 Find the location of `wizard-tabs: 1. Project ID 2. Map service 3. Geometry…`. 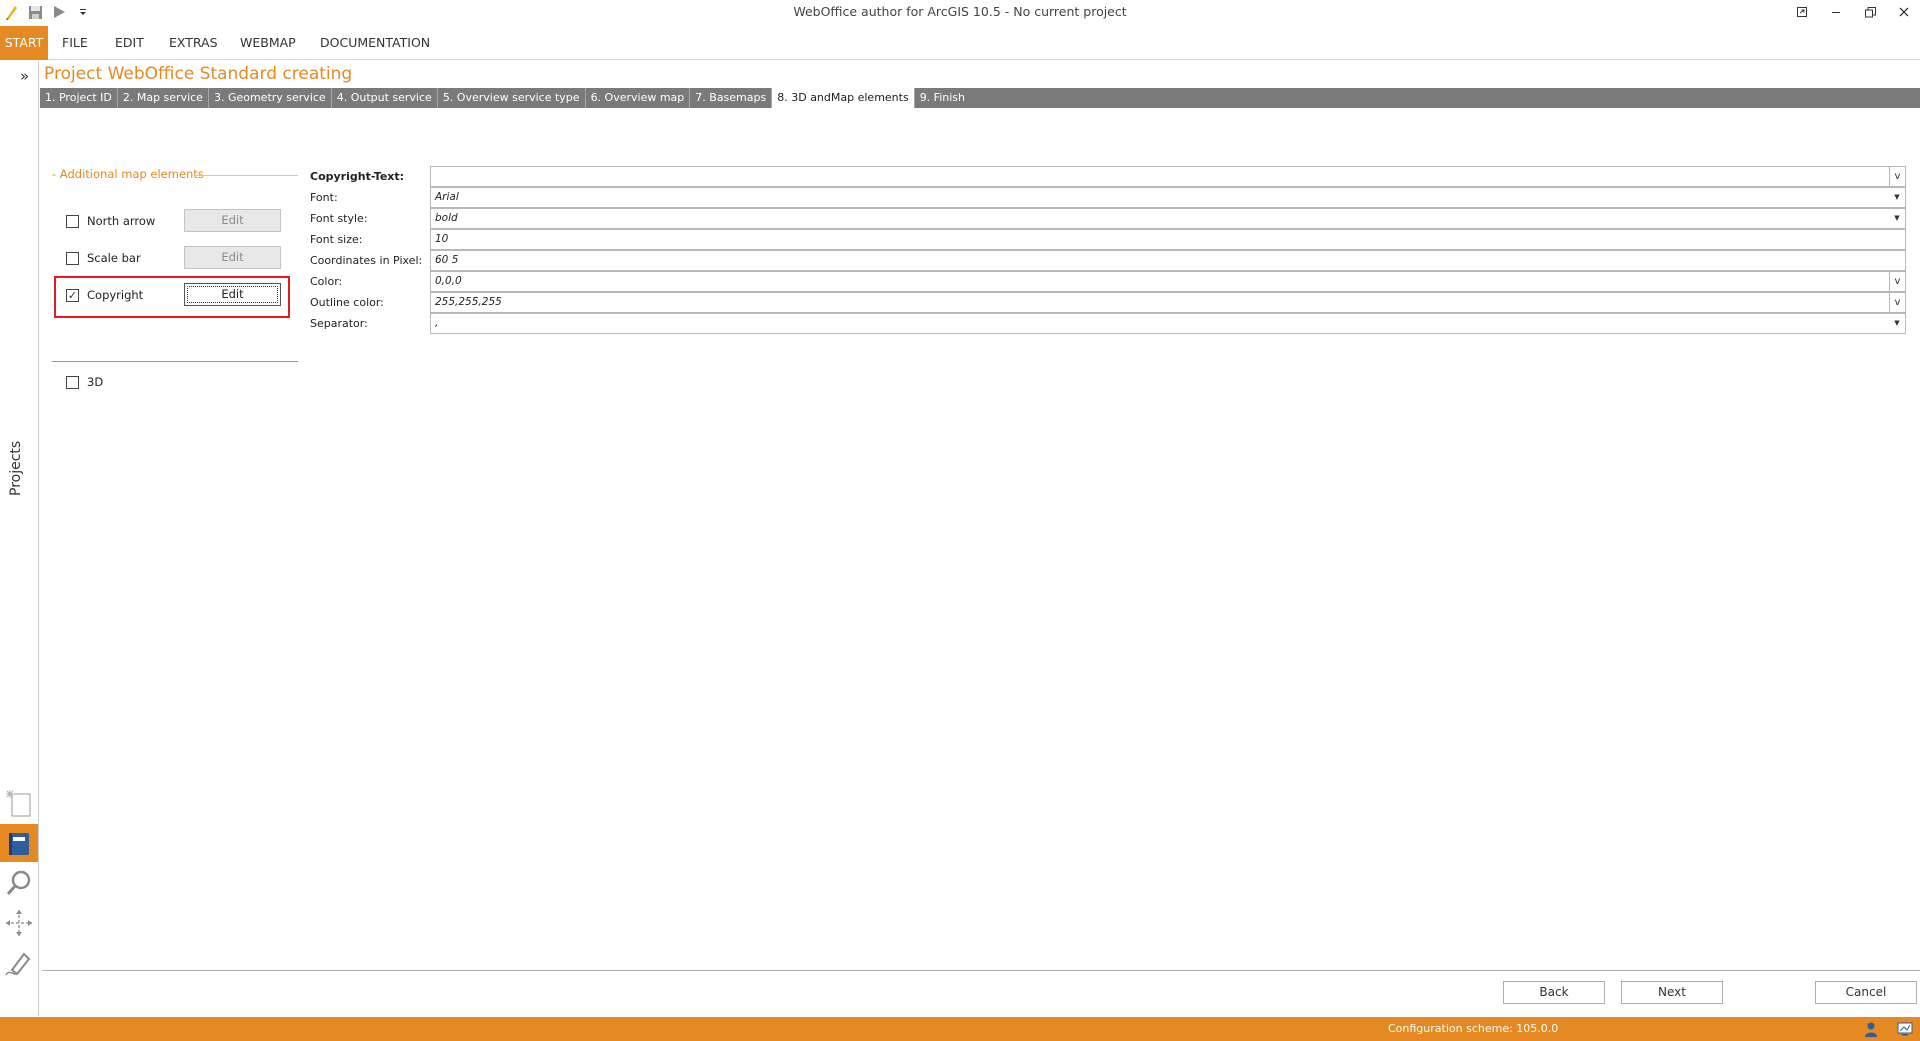

wizard-tabs: 1. Project ID 2. Map service 3. Geometry… is located at coordinates (980, 98).